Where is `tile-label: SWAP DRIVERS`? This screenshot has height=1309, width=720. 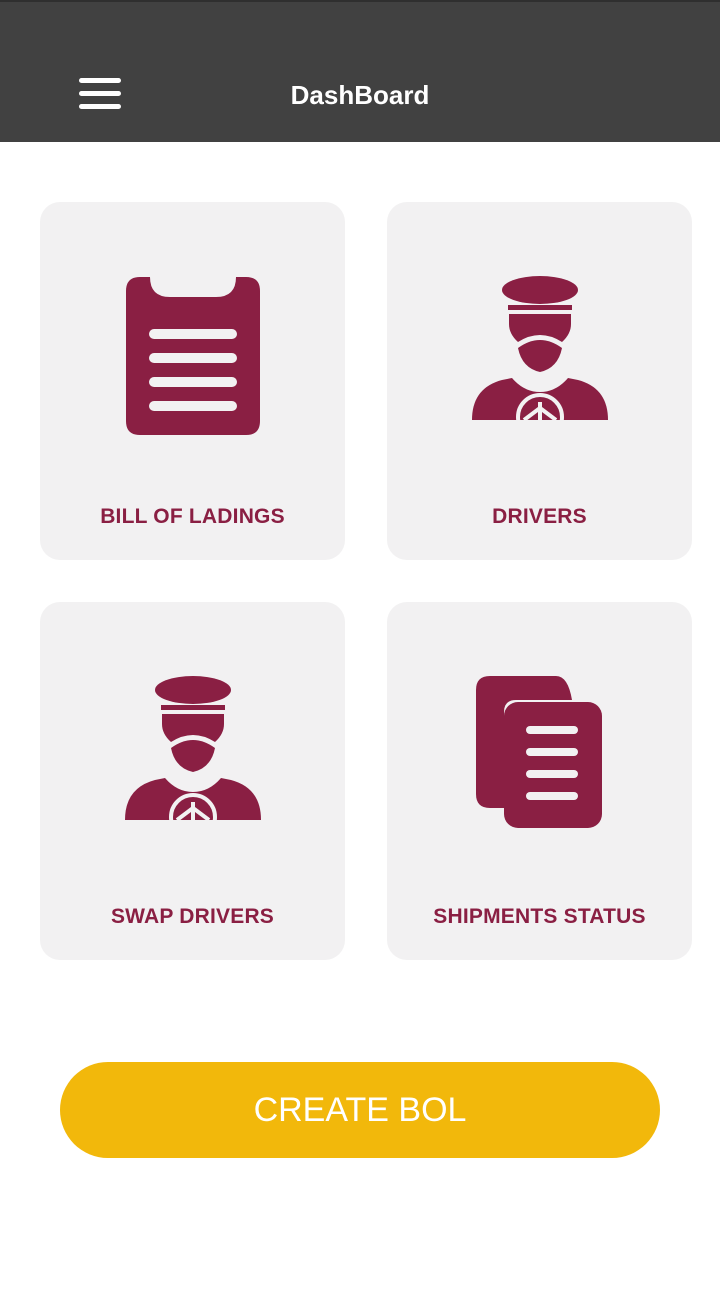
tile-label: SWAP DRIVERS is located at coordinates (192, 916).